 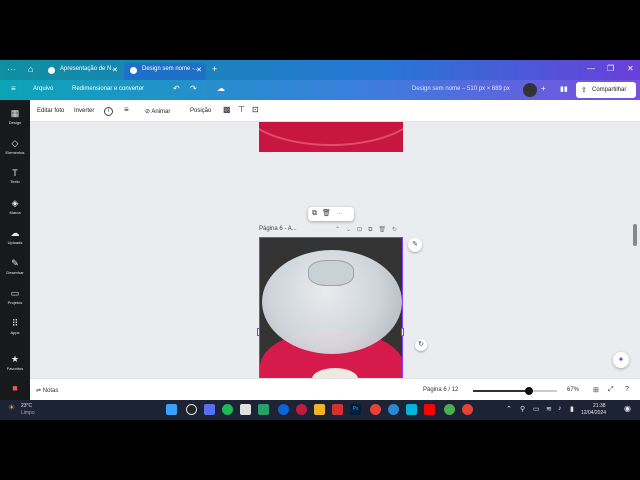 I want to click on sidebar-item-design: ▦ Design, so click(x=15, y=116).